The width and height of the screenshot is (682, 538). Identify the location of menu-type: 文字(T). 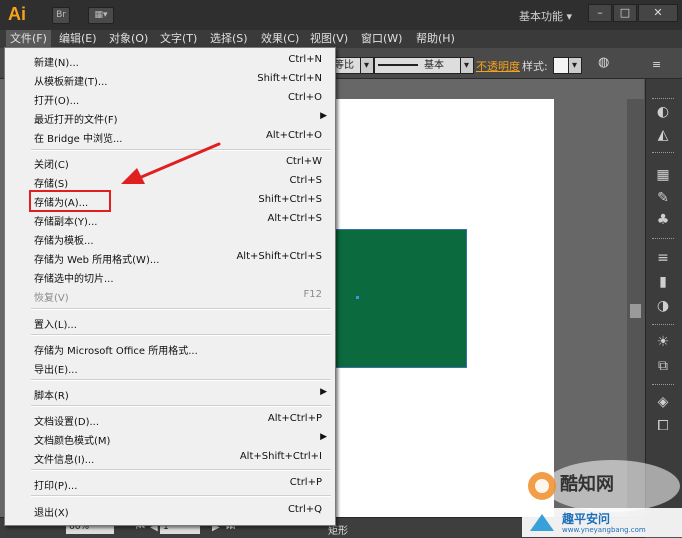
(178, 39).